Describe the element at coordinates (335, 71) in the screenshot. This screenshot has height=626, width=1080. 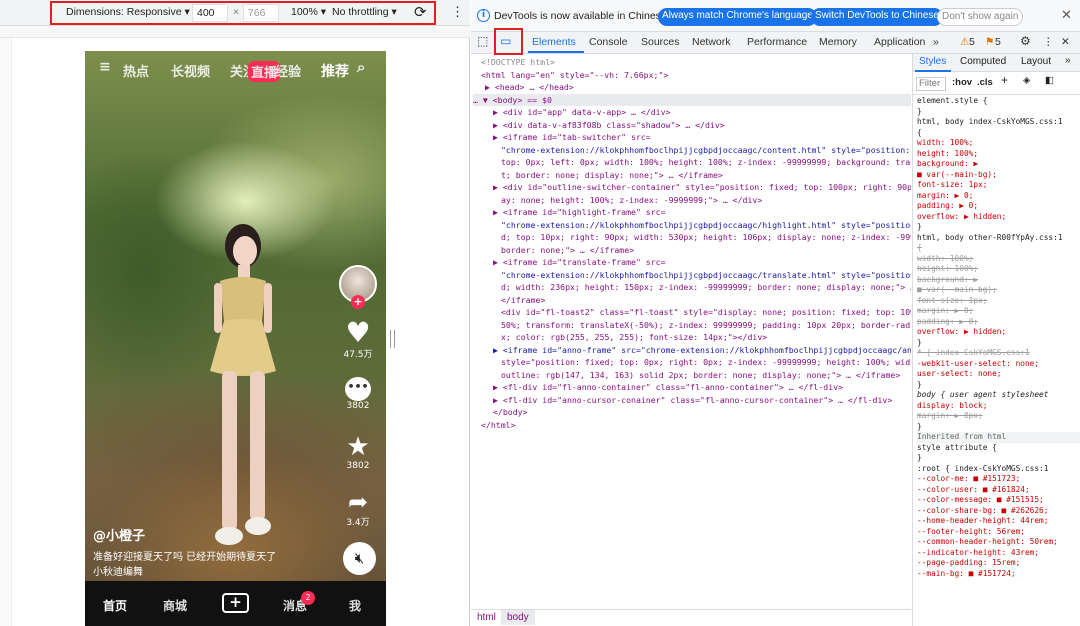
I see `nav-recommend: 推荐` at that location.